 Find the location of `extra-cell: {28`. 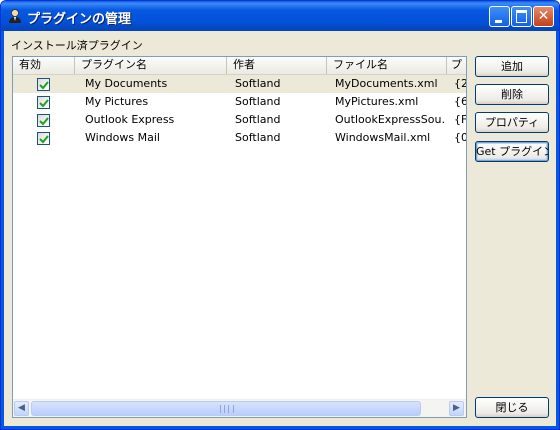

extra-cell: {28 is located at coordinates (460, 83).